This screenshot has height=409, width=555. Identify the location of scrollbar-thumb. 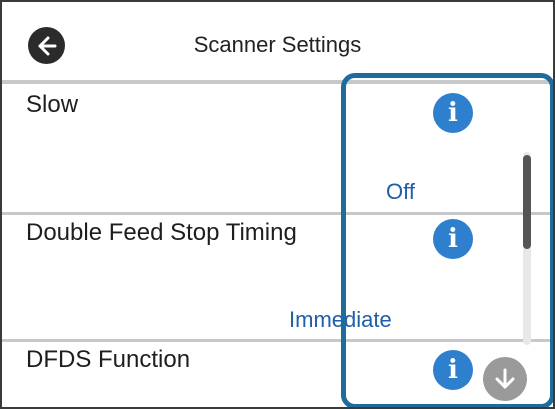
(527, 202).